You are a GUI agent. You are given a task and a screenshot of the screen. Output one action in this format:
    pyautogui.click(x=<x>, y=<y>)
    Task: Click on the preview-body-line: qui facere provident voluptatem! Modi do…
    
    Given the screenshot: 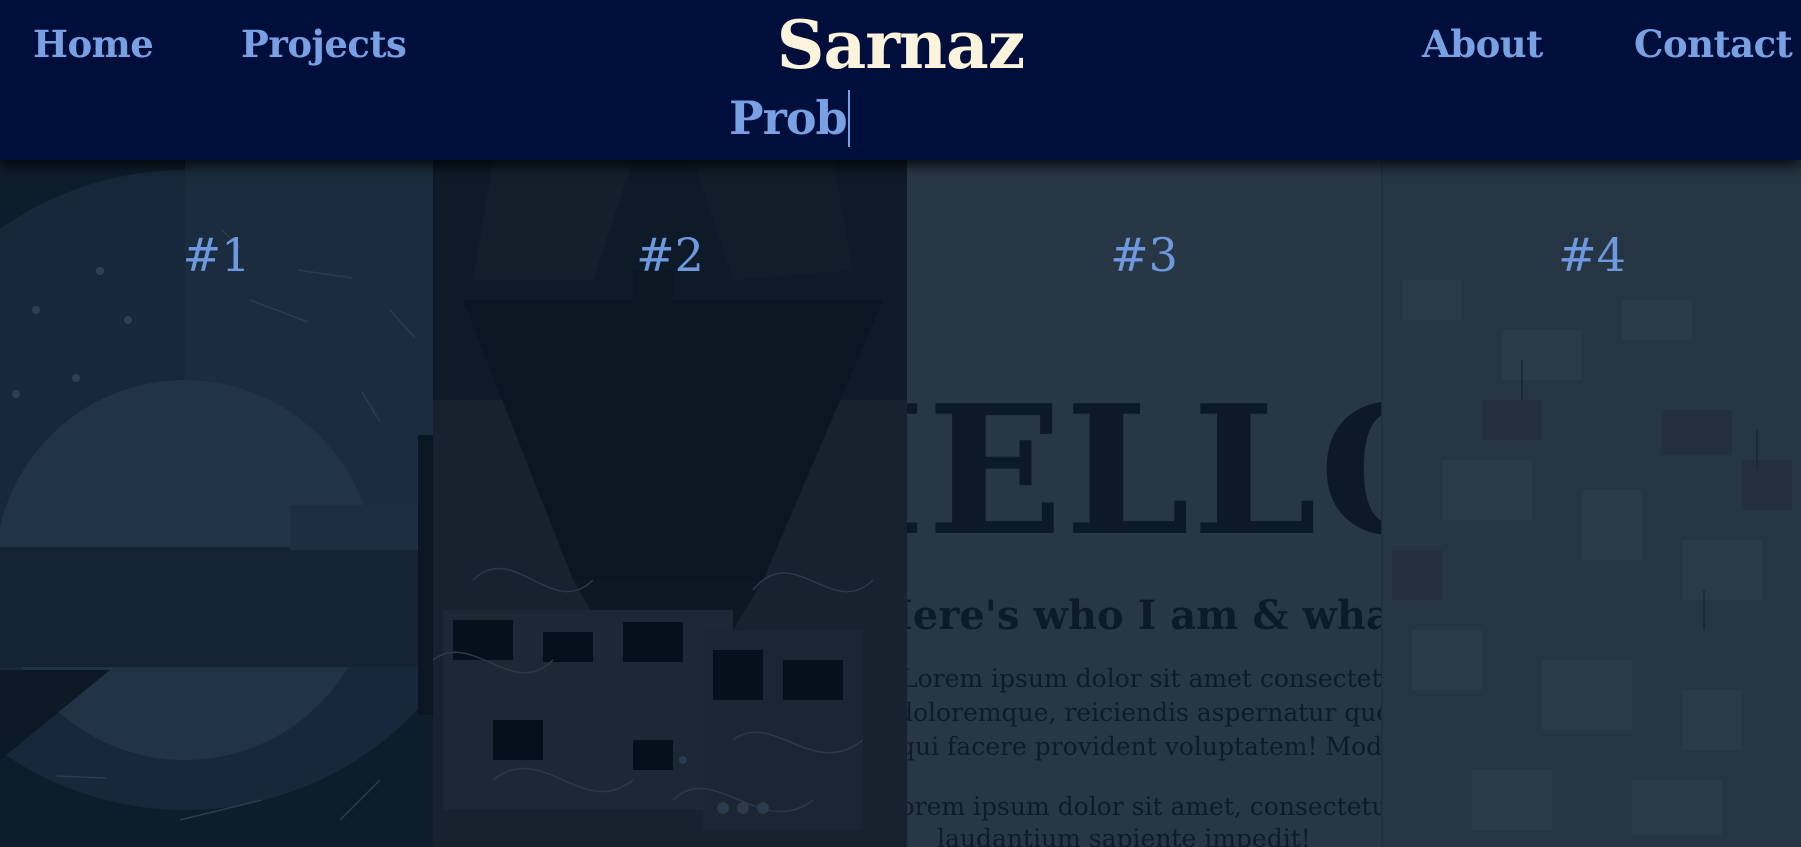 What is the action you would take?
    pyautogui.click(x=1144, y=746)
    